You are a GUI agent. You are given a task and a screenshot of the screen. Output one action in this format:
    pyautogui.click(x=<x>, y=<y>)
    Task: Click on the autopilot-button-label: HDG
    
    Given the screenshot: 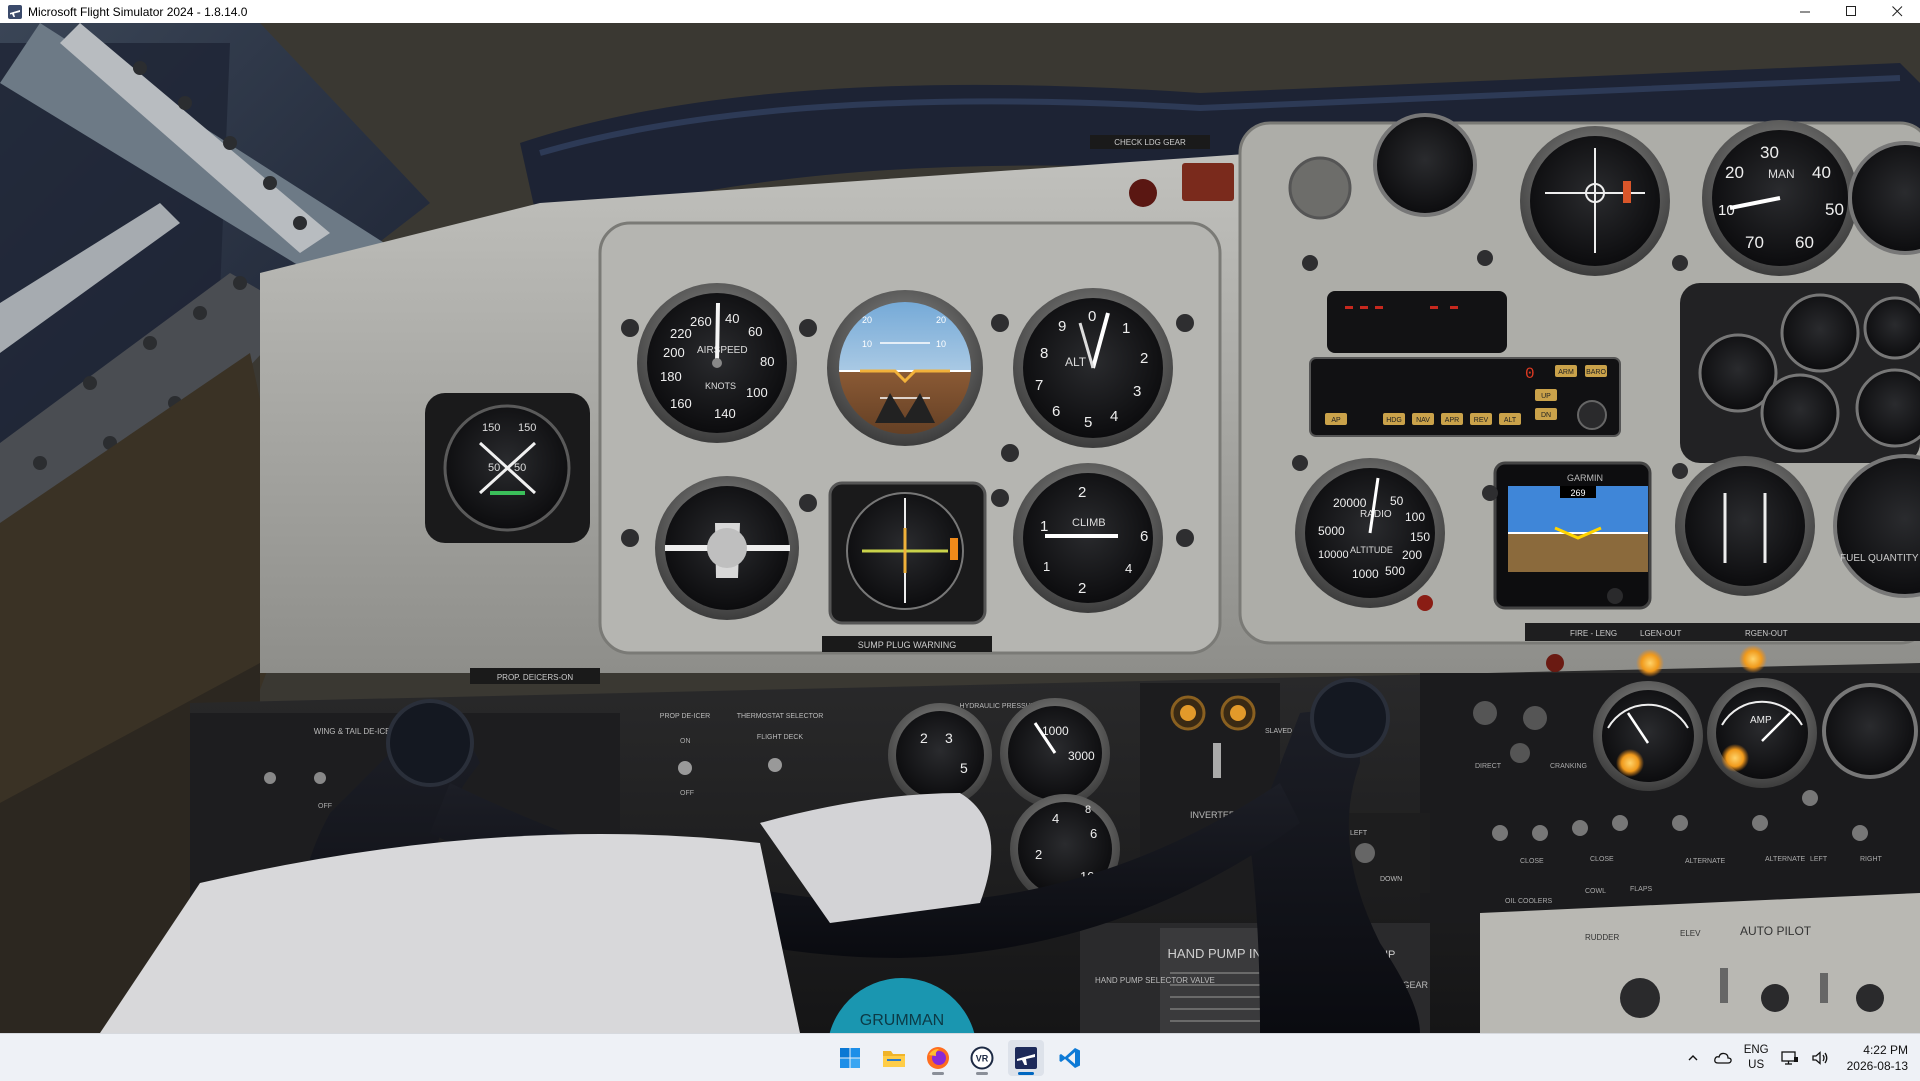 What is the action you would take?
    pyautogui.click(x=1394, y=420)
    